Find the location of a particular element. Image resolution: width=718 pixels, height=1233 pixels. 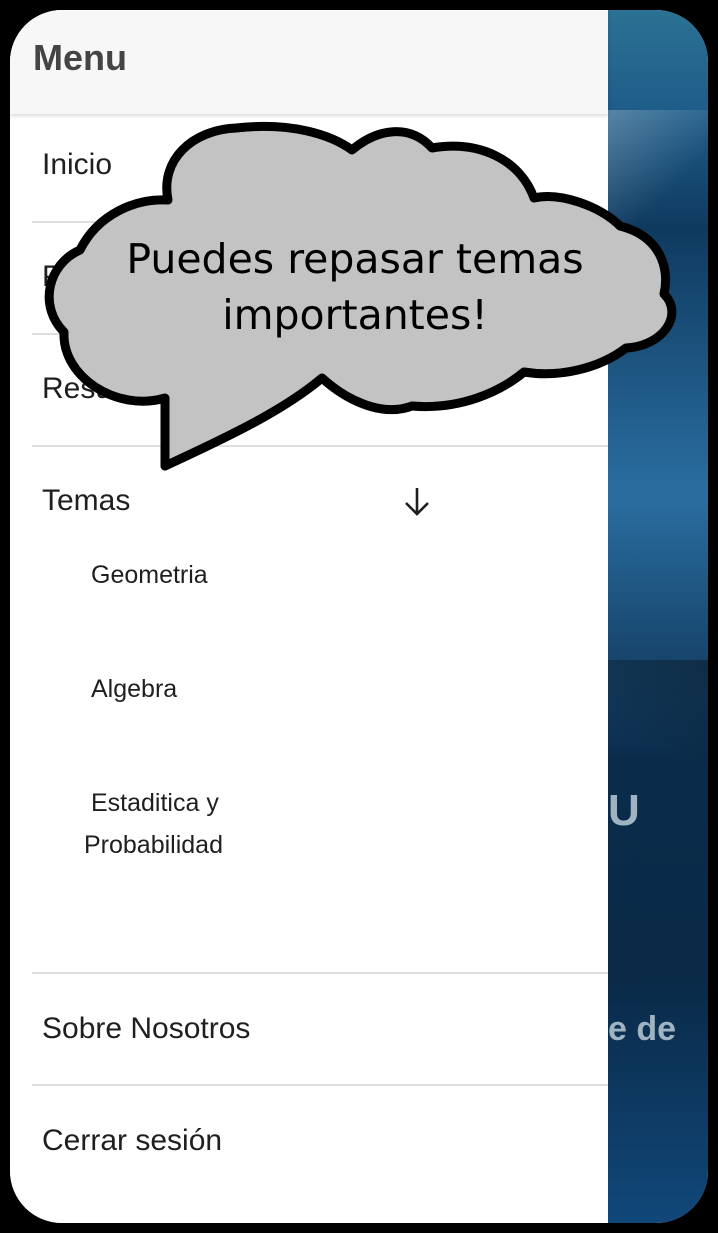

drawer-title: Menu is located at coordinates (80, 57).